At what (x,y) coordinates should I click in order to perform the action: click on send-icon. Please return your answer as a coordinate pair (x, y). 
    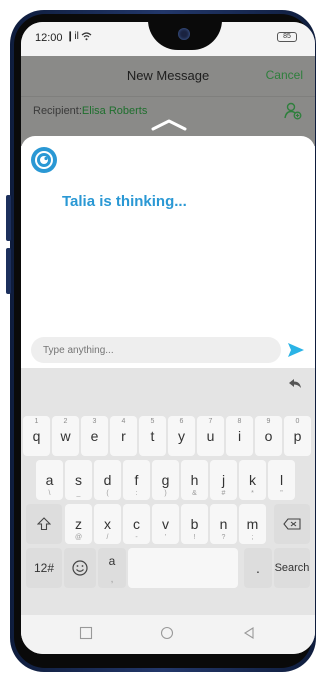
    Looking at the image, I should click on (296, 350).